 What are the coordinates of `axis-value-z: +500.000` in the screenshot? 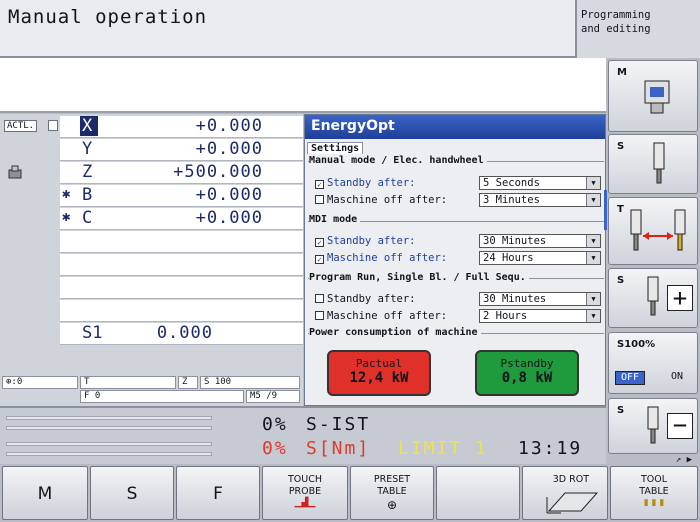 It's located at (218, 172).